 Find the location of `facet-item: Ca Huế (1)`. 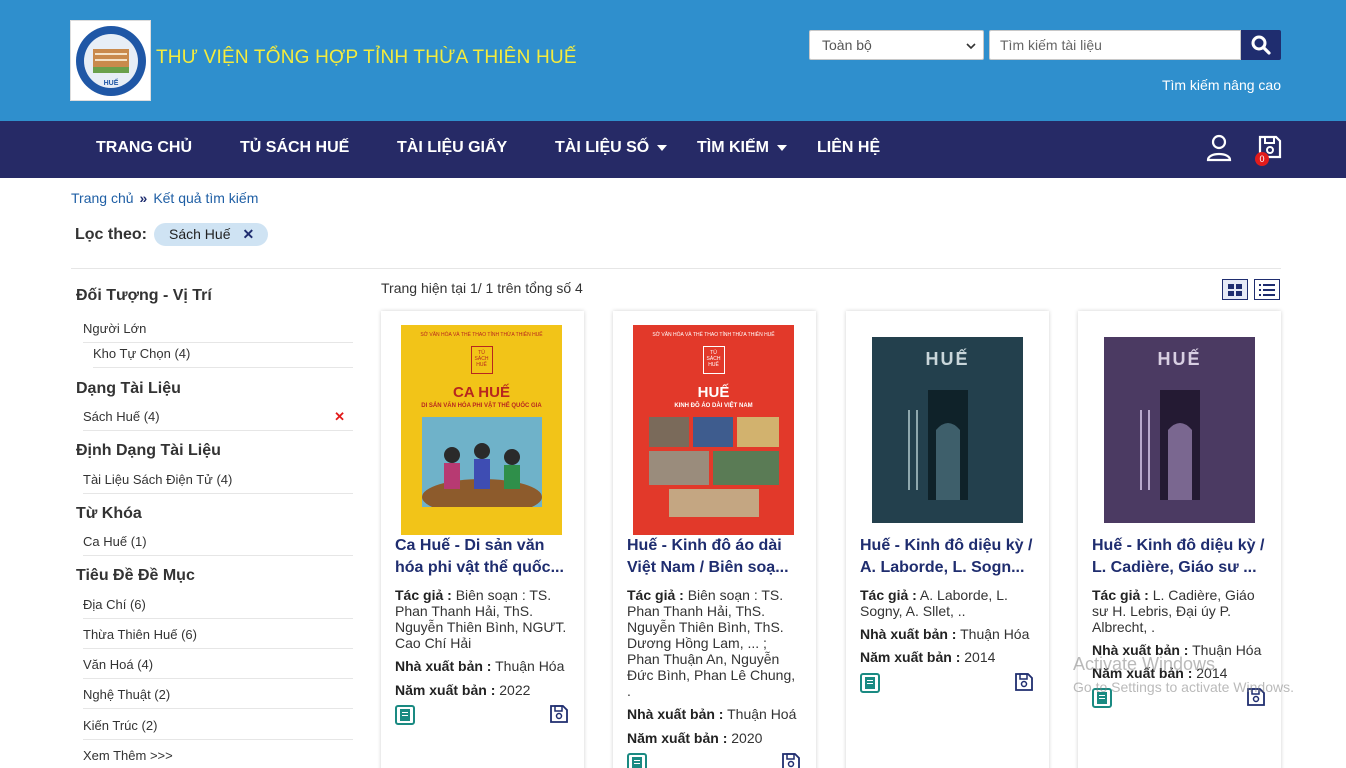

facet-item: Ca Huế (1) is located at coordinates (218, 545).